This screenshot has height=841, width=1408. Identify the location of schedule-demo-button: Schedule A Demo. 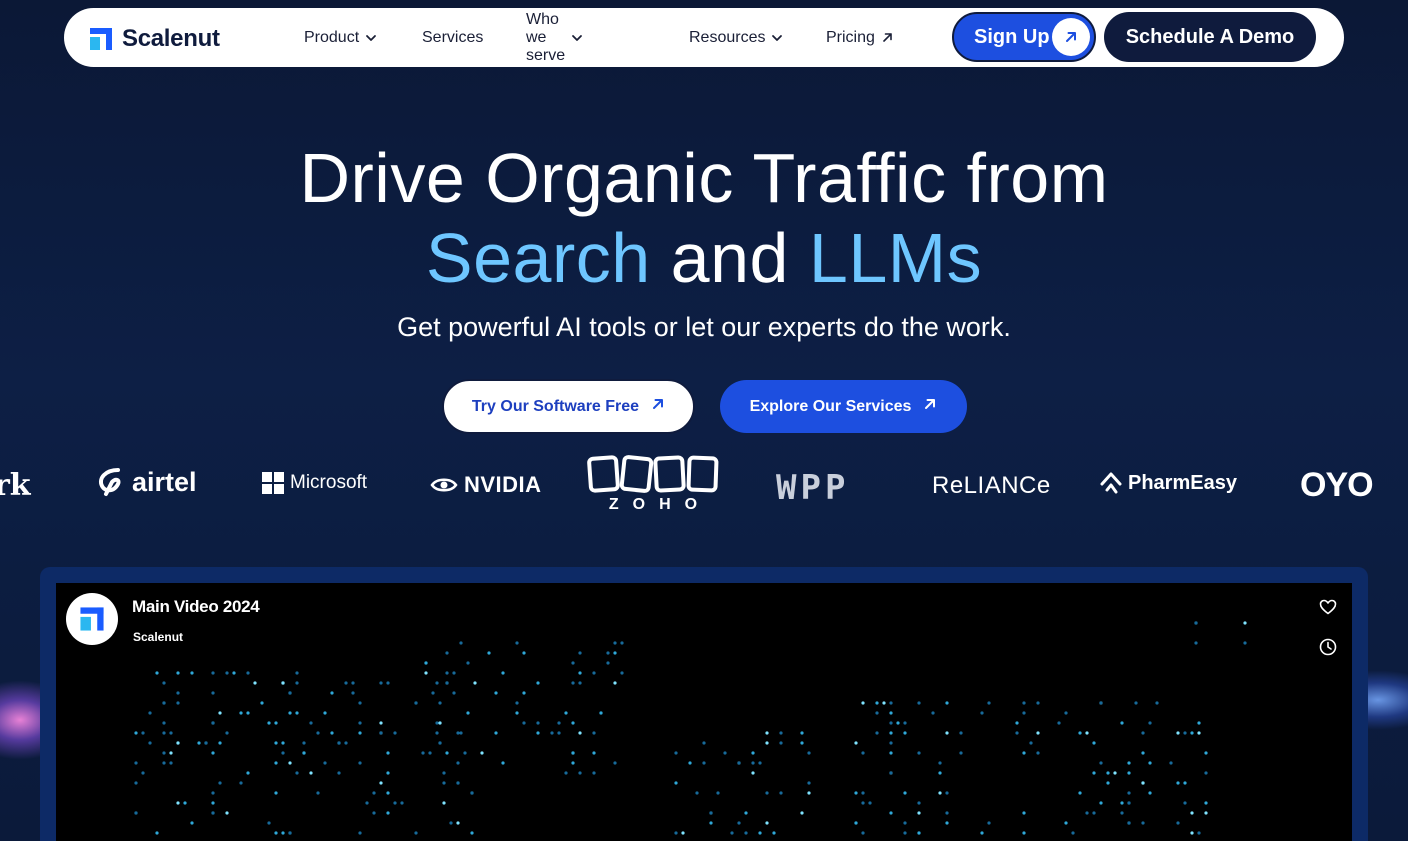
(1210, 37).